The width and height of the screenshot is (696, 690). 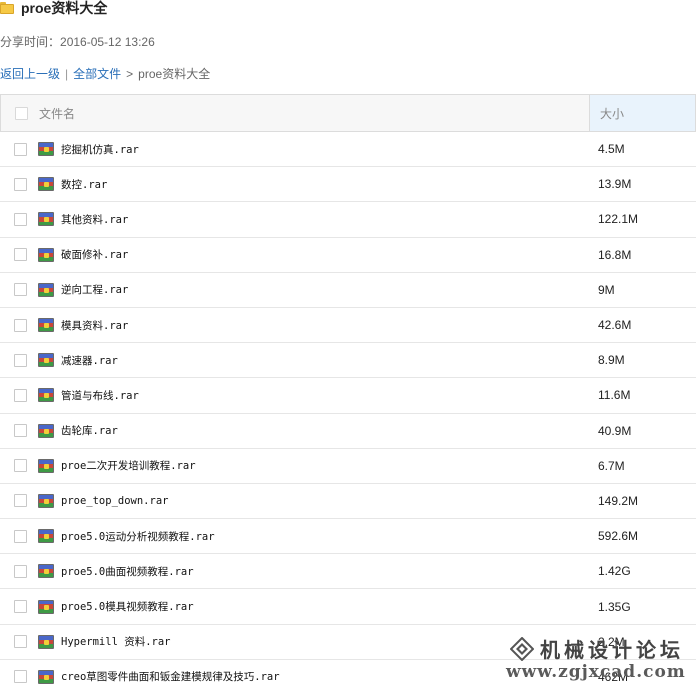 What do you see at coordinates (294, 219) in the screenshot?
I see `file-name-cell: 其他资料.rar` at bounding box center [294, 219].